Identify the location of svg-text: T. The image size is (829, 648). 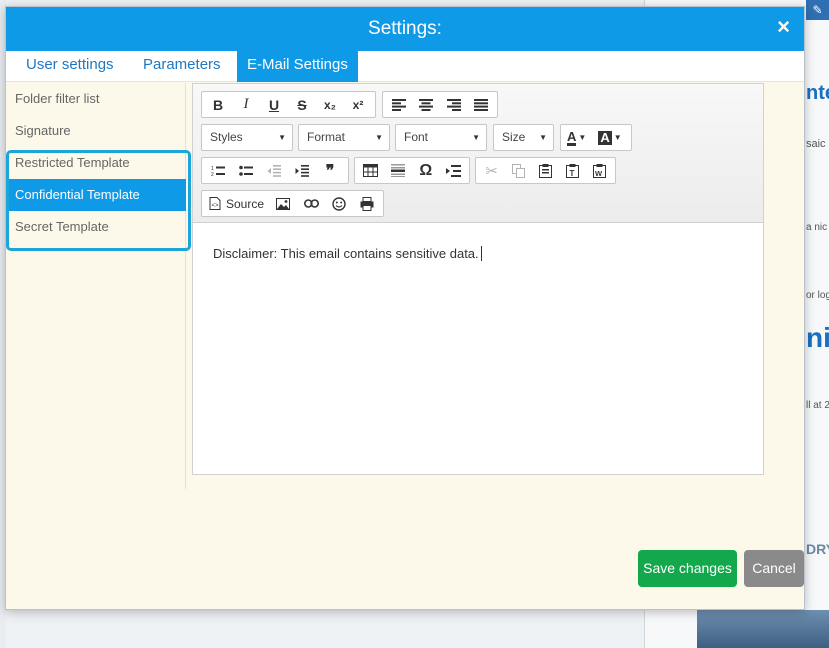
(572, 173).